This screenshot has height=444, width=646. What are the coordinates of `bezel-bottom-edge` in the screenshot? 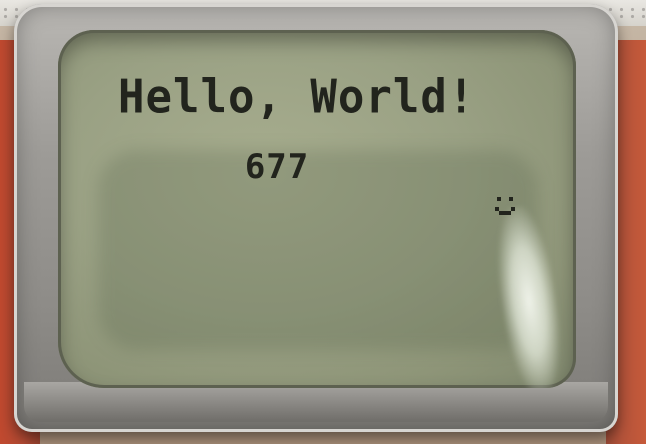 It's located at (316, 402).